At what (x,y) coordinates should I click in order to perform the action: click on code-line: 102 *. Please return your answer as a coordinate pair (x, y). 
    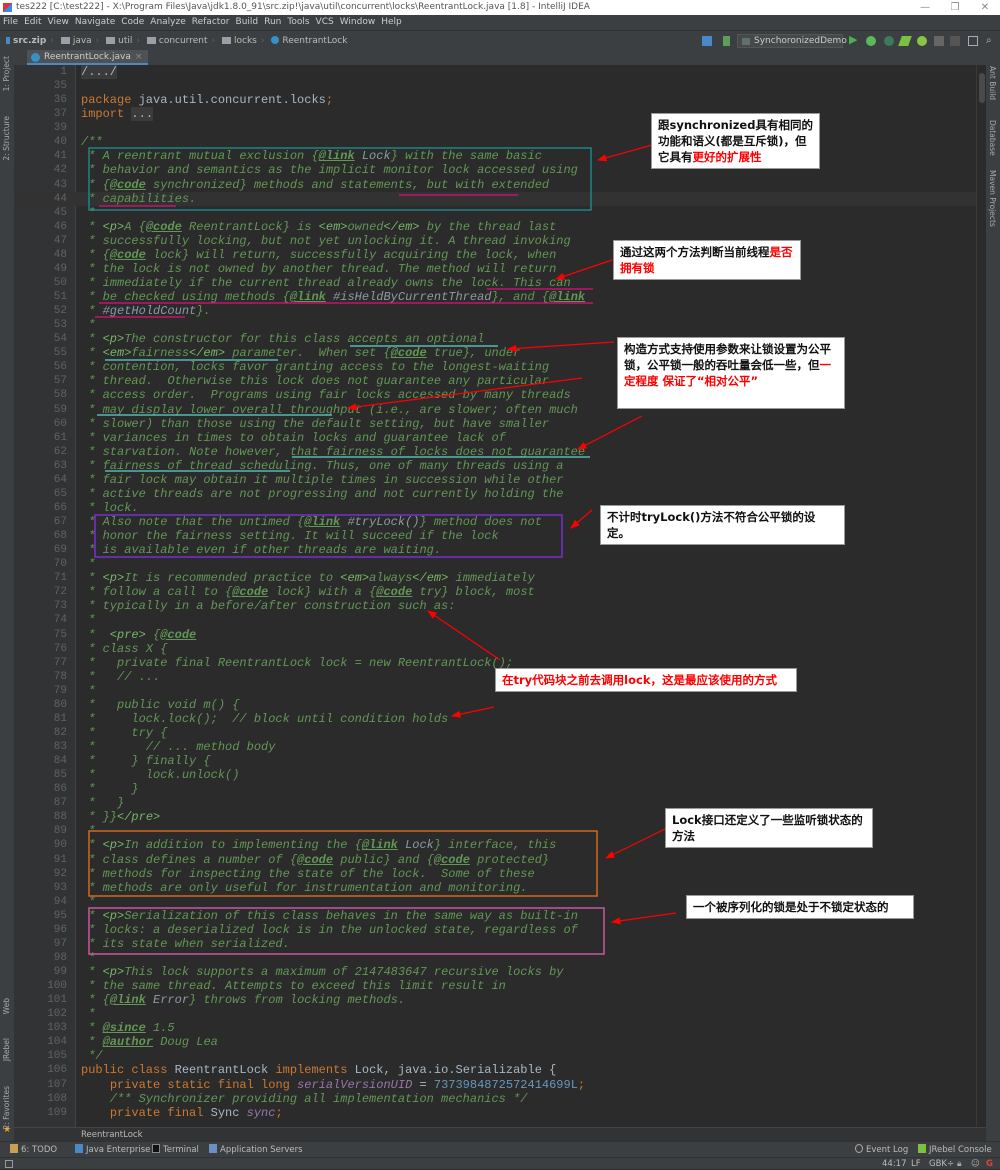
    Looking at the image, I should click on (495, 1014).